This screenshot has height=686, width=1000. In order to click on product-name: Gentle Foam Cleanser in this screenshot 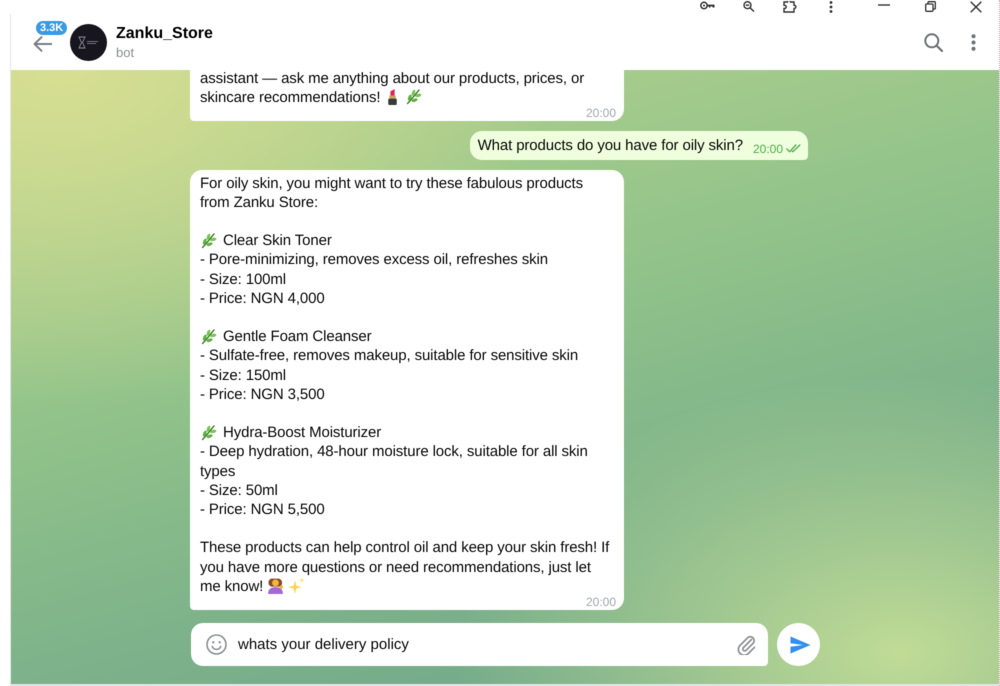, I will do `click(297, 336)`.